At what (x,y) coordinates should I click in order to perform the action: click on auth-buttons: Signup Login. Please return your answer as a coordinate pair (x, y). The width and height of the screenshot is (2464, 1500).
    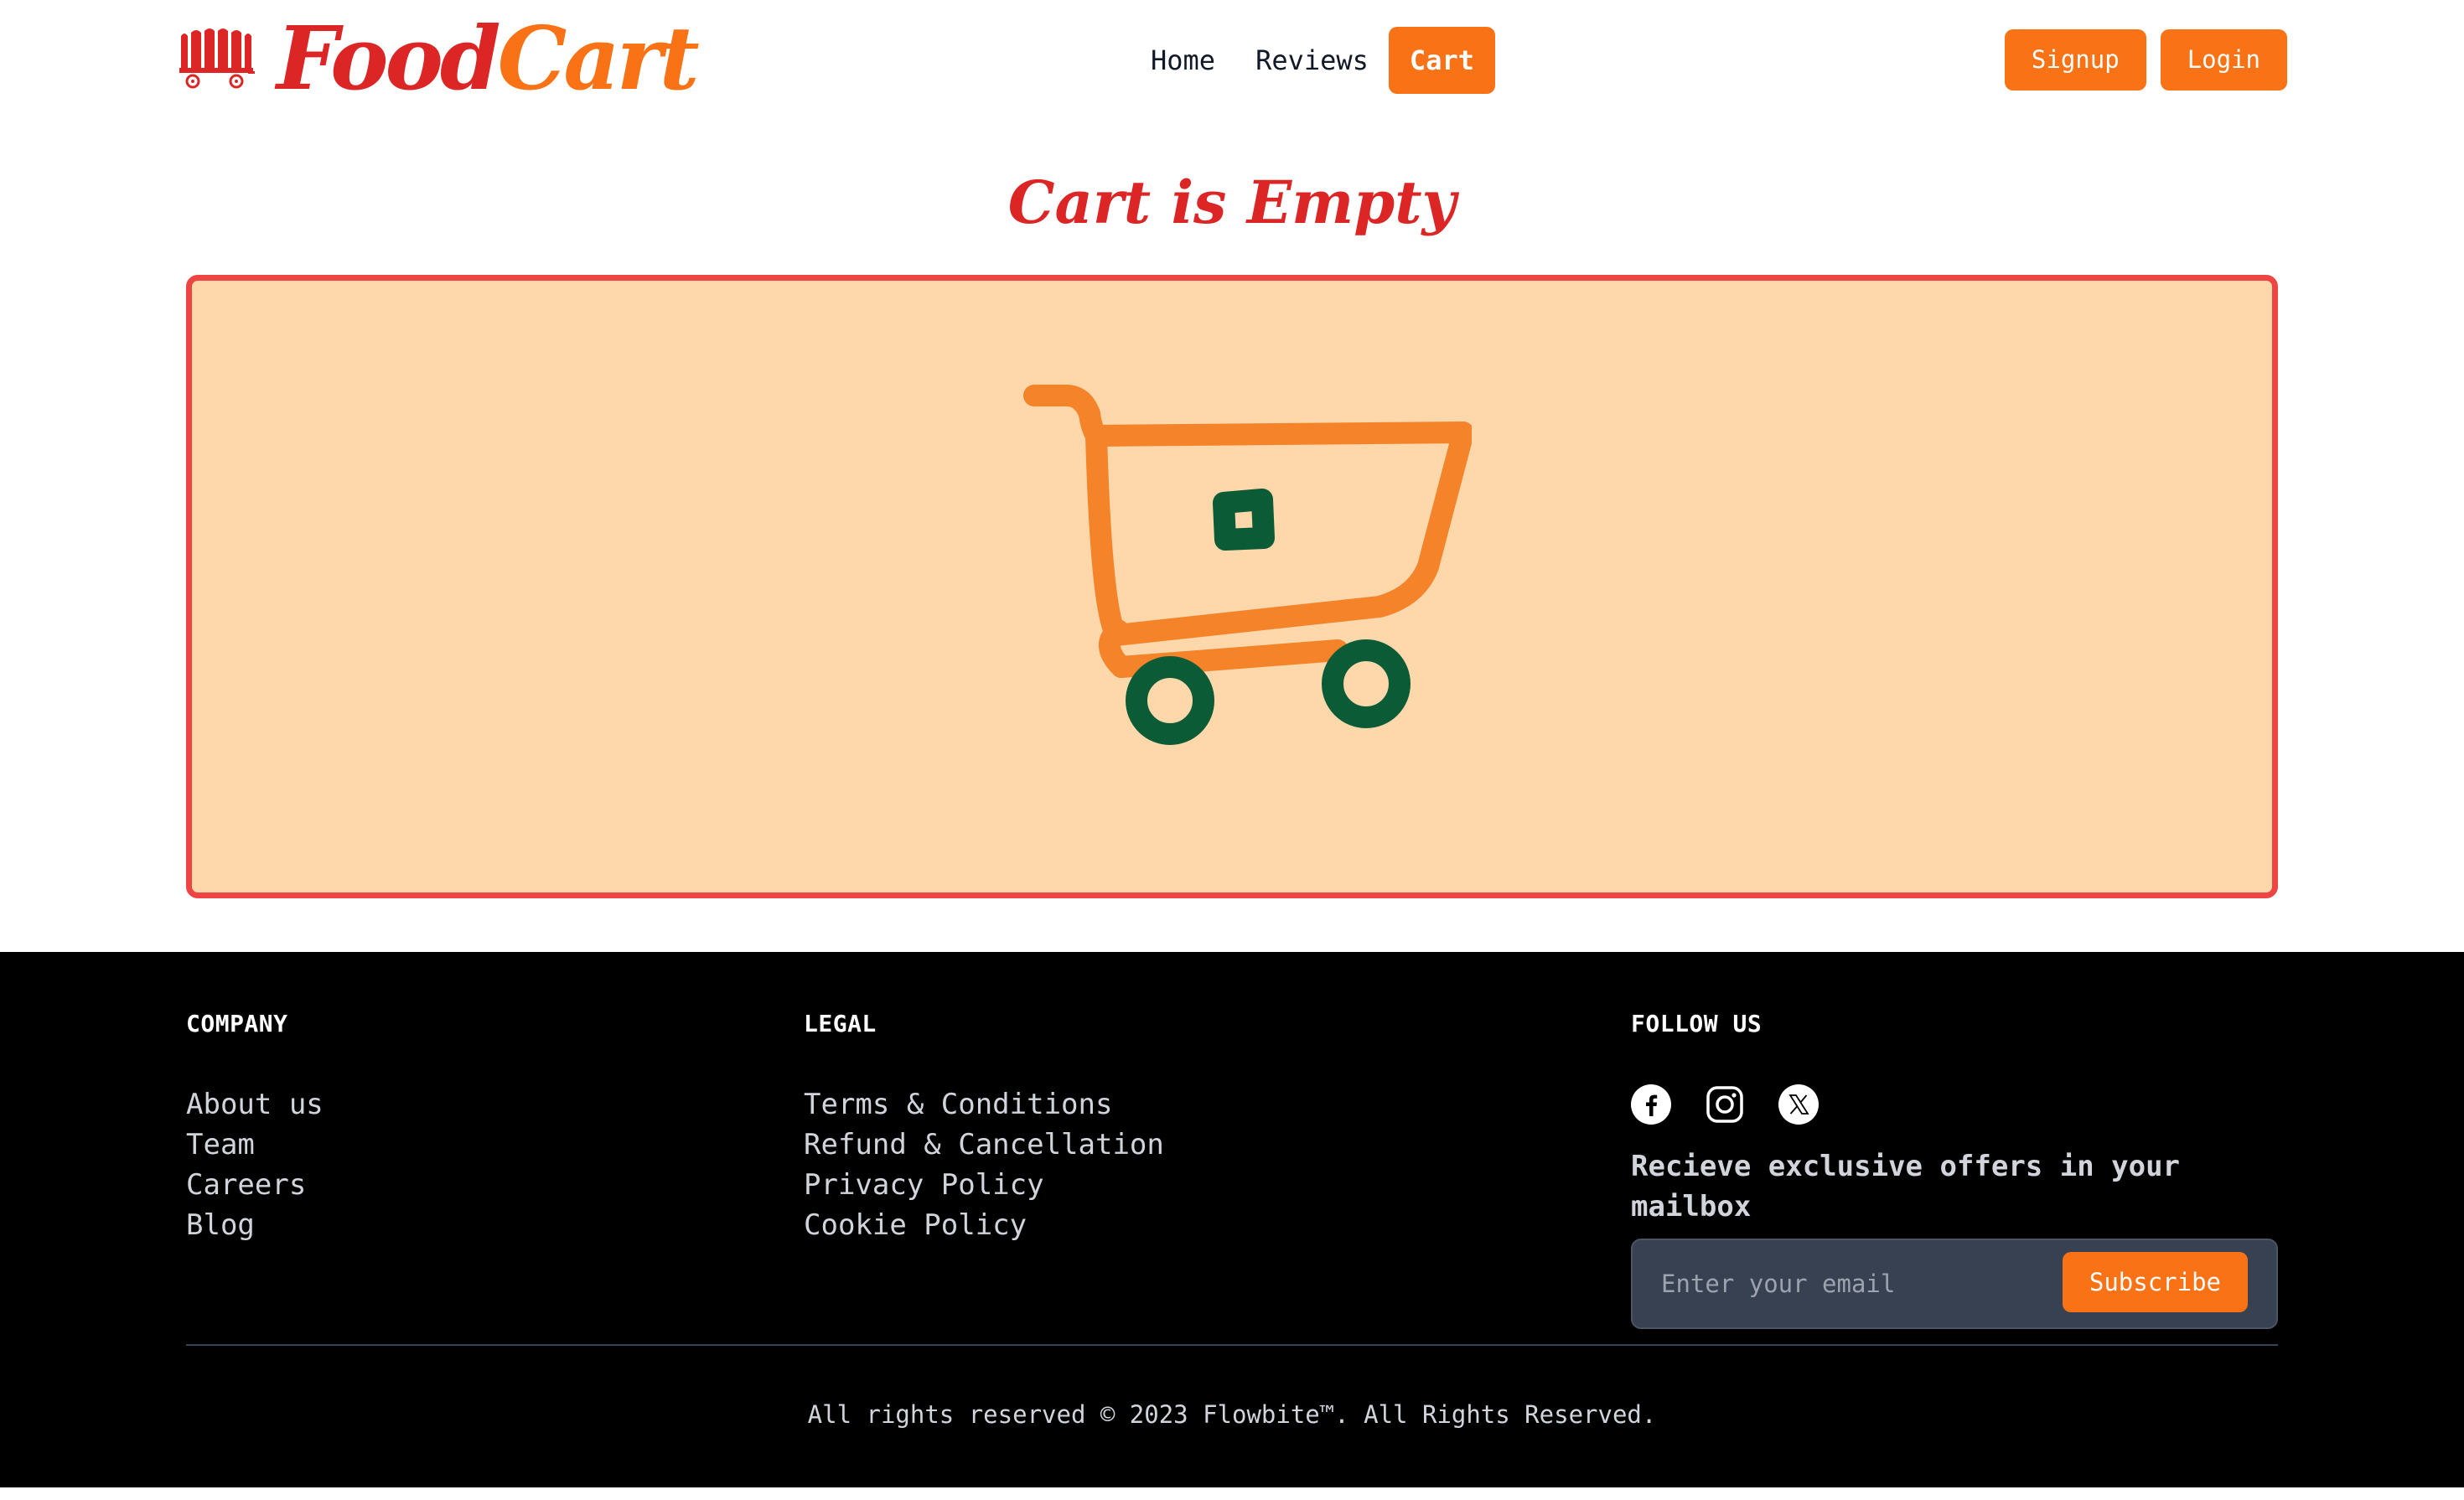
    Looking at the image, I should click on (2145, 60).